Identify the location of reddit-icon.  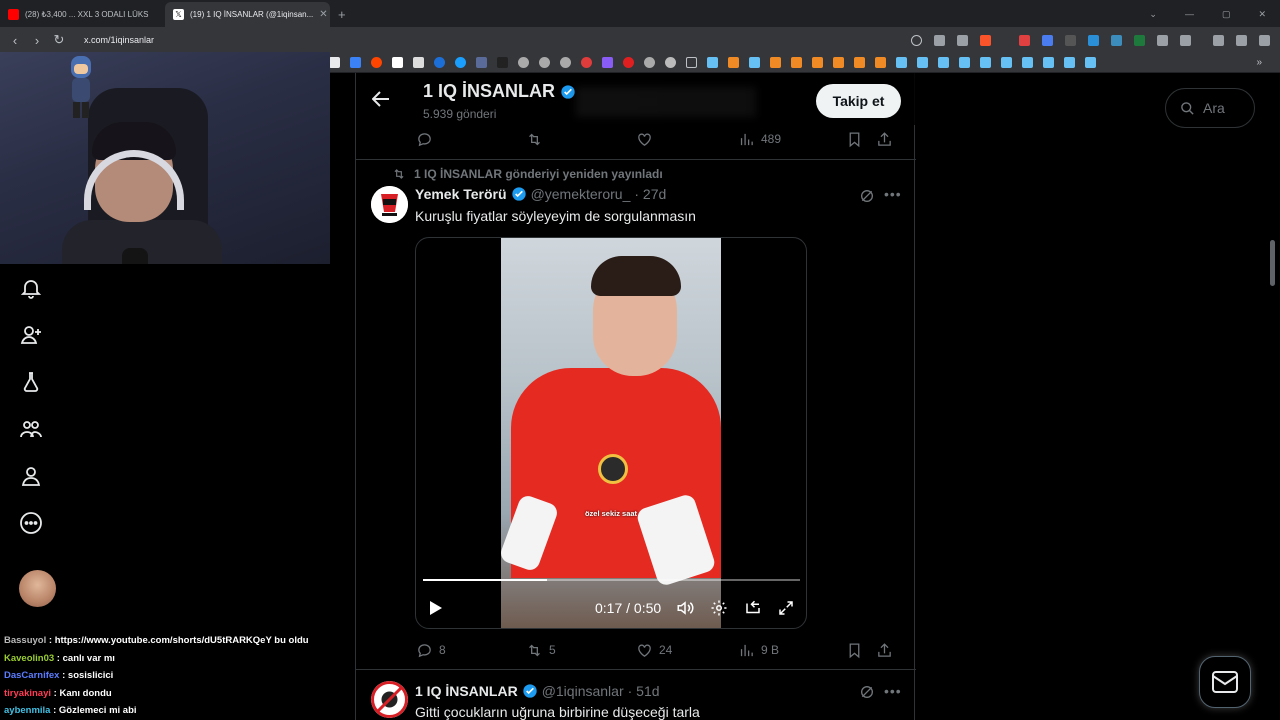
(376, 62).